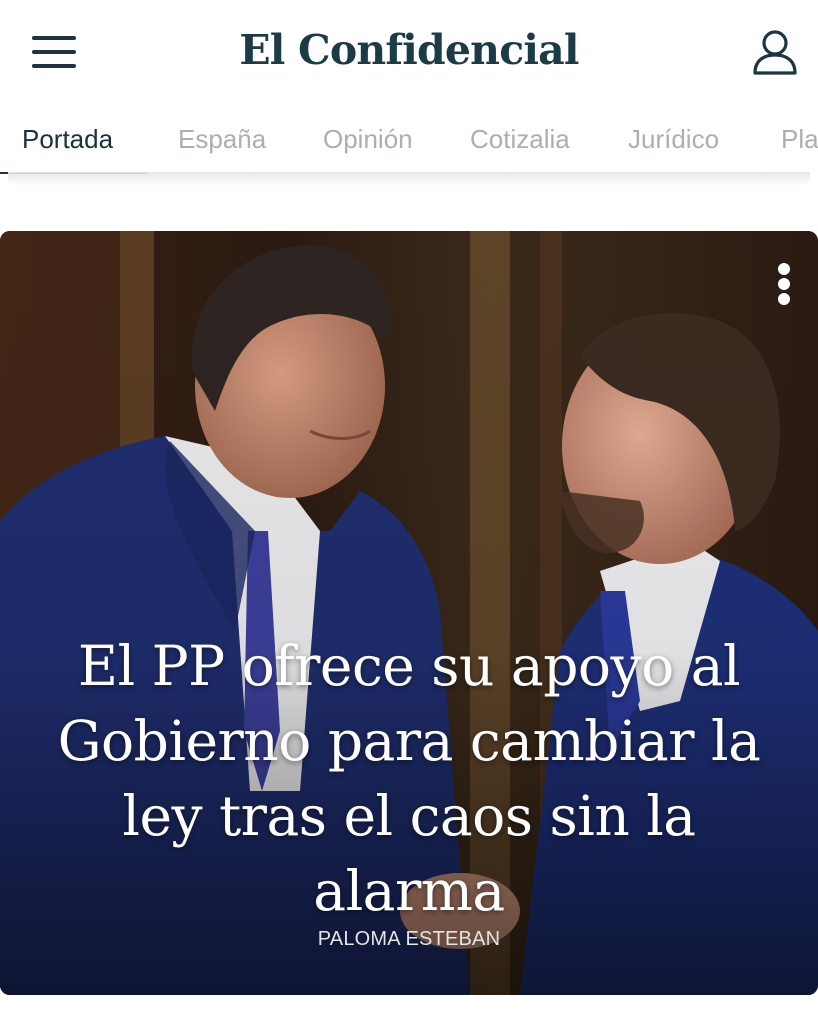  What do you see at coordinates (368, 139) in the screenshot?
I see `tab-opinion: Opinión` at bounding box center [368, 139].